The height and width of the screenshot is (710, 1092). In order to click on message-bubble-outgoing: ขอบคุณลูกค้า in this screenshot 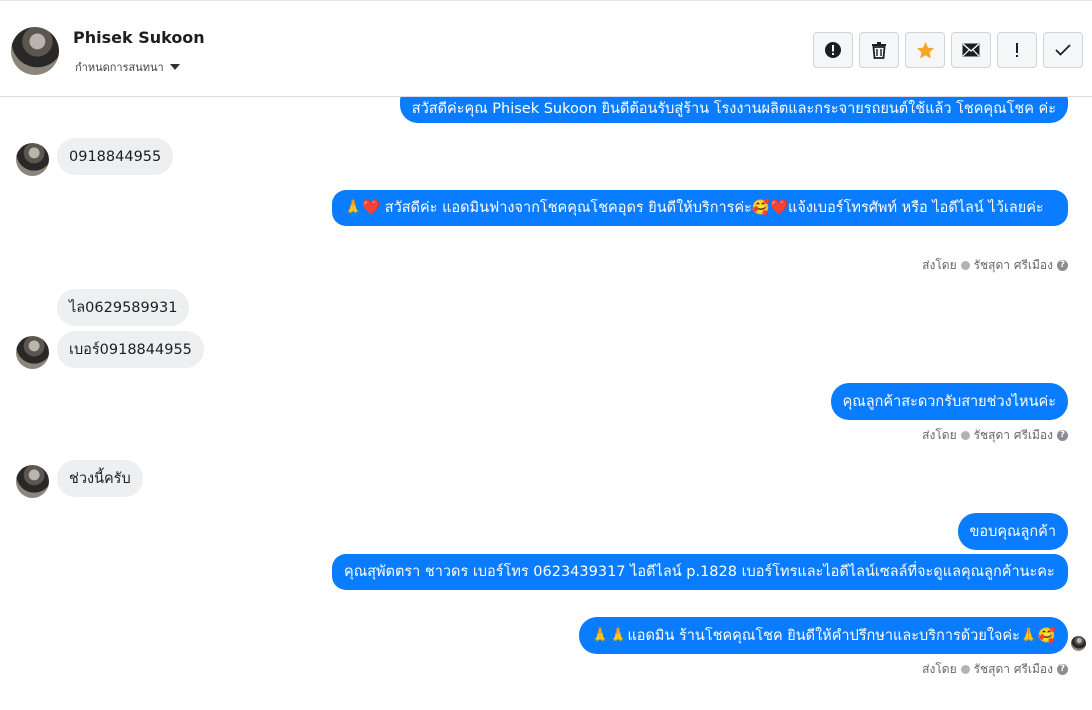, I will do `click(1012, 531)`.